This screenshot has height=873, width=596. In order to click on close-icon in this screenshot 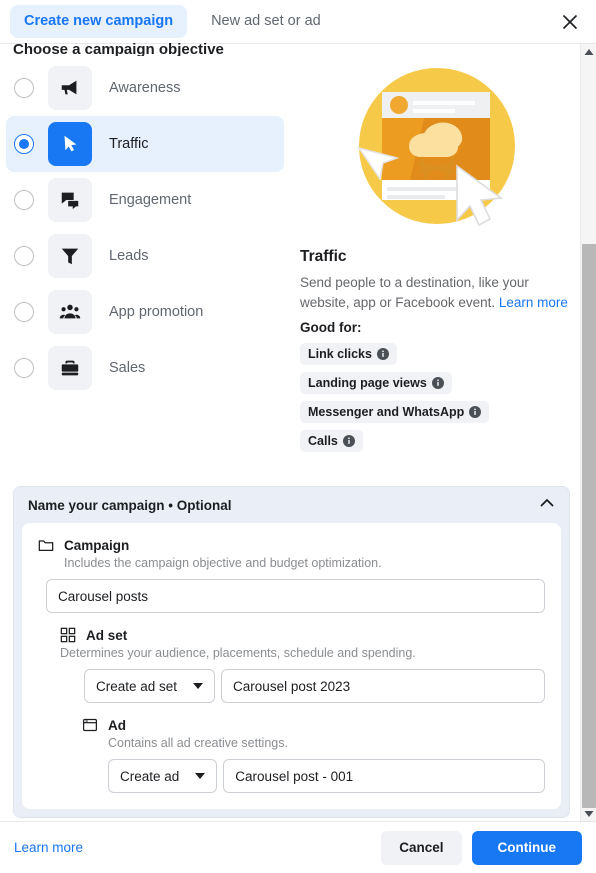, I will do `click(570, 22)`.